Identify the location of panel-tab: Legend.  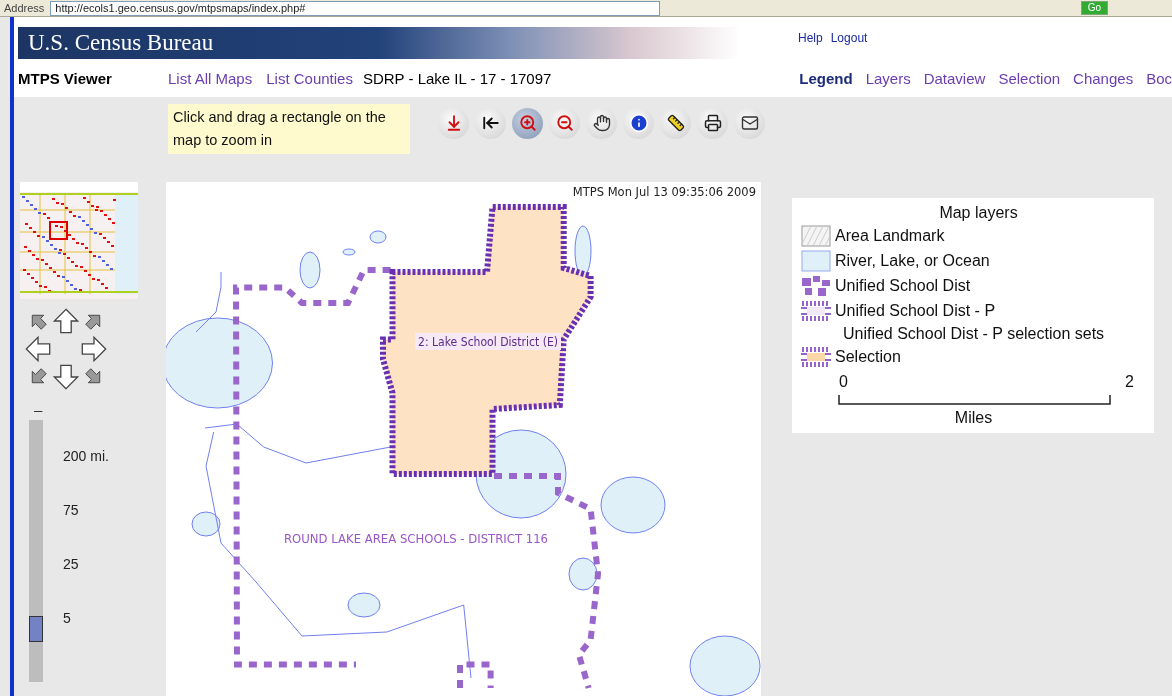
(826, 78).